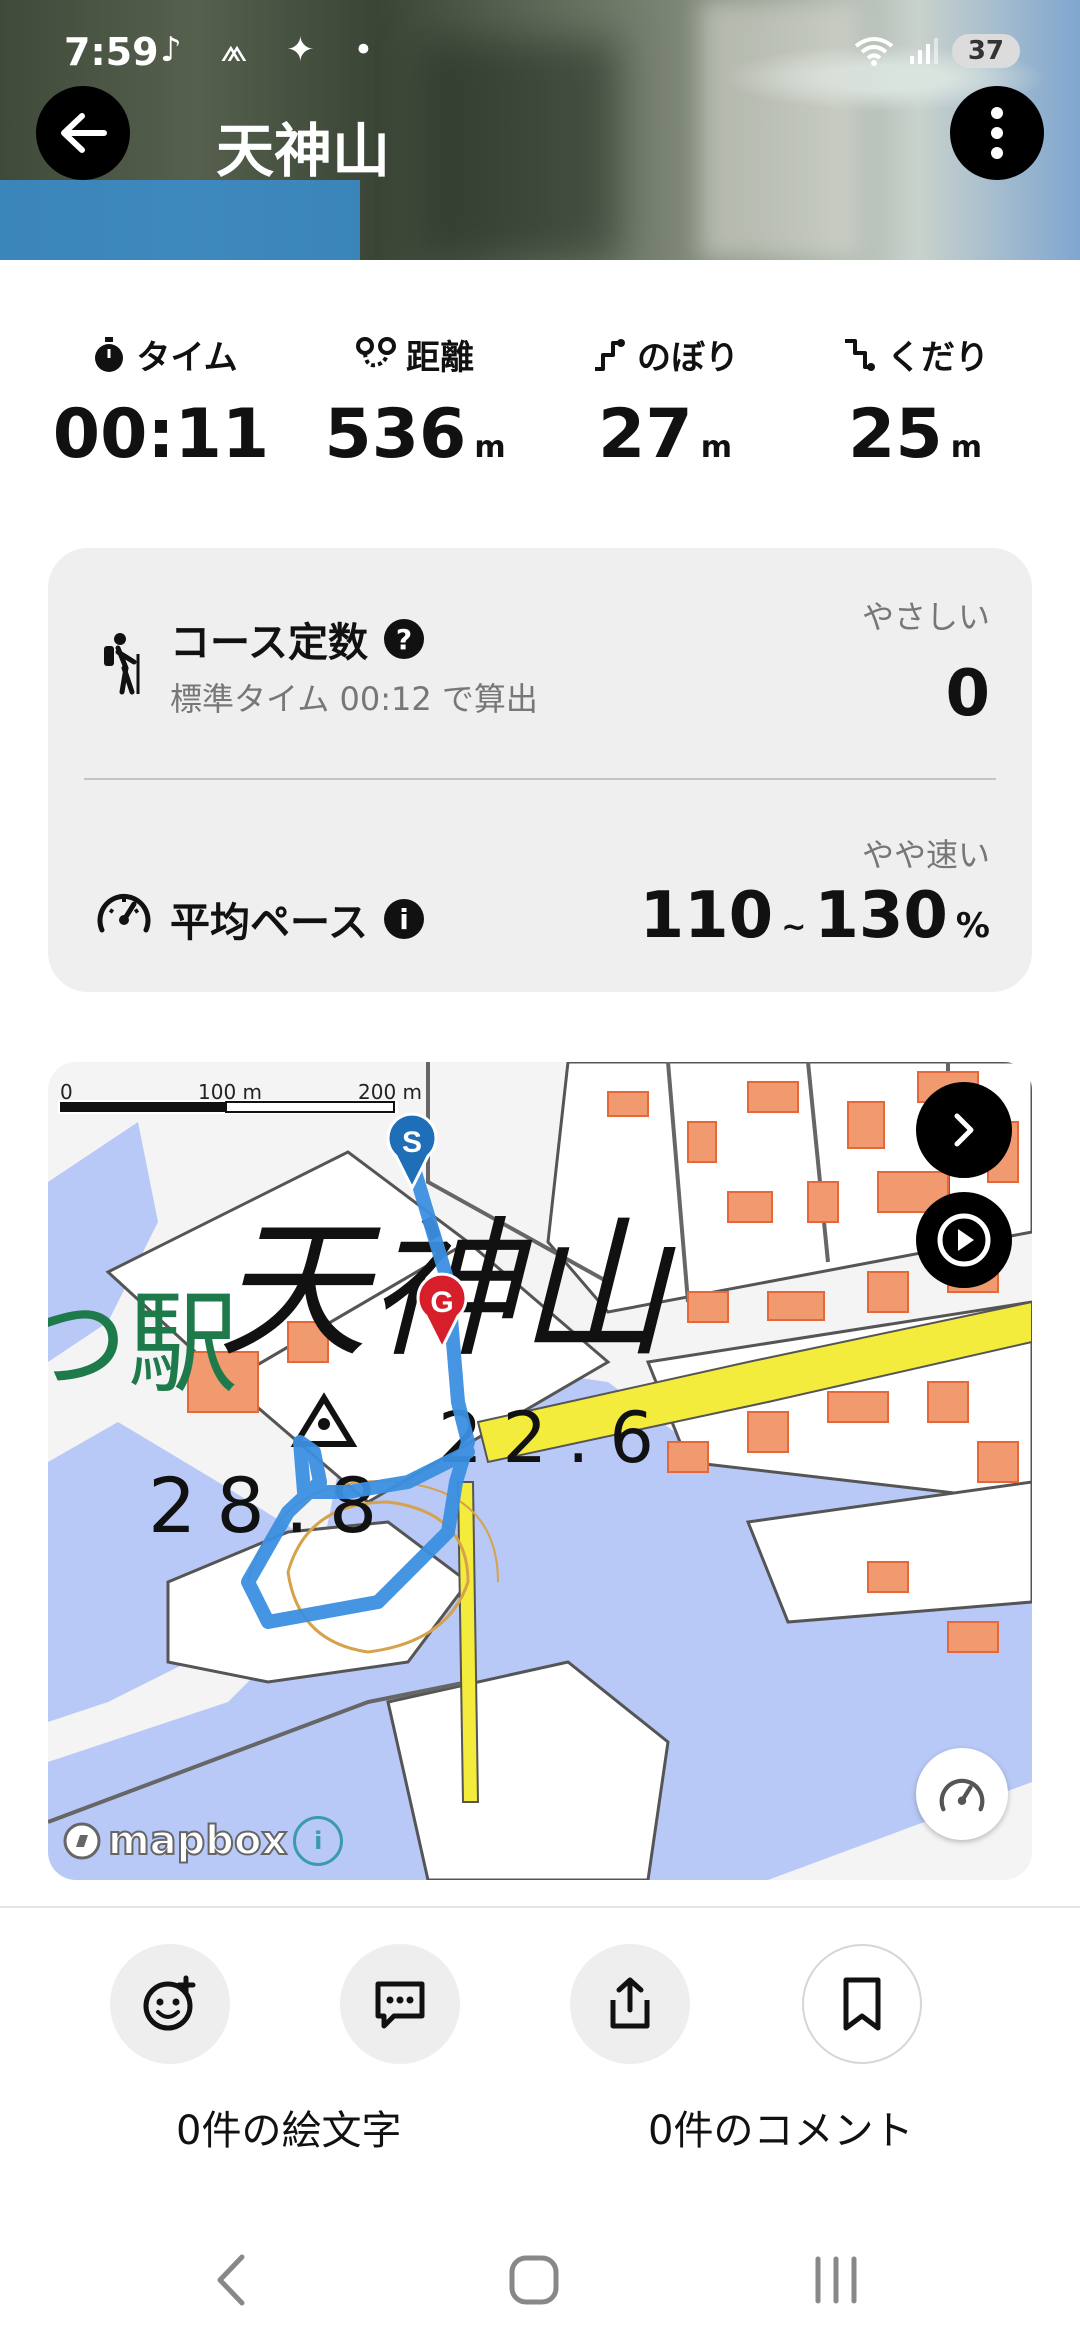  I want to click on header-photo-sky, so click(180, 220).